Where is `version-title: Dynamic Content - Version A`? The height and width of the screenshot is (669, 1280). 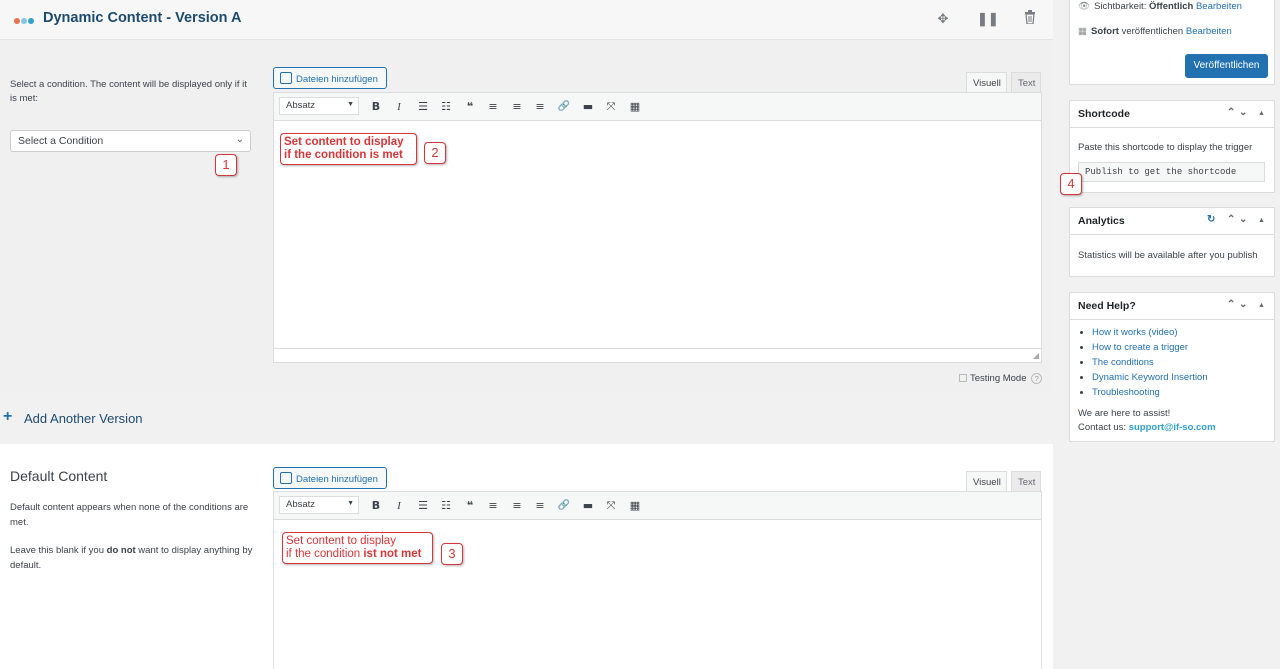 version-title: Dynamic Content - Version A is located at coordinates (142, 18).